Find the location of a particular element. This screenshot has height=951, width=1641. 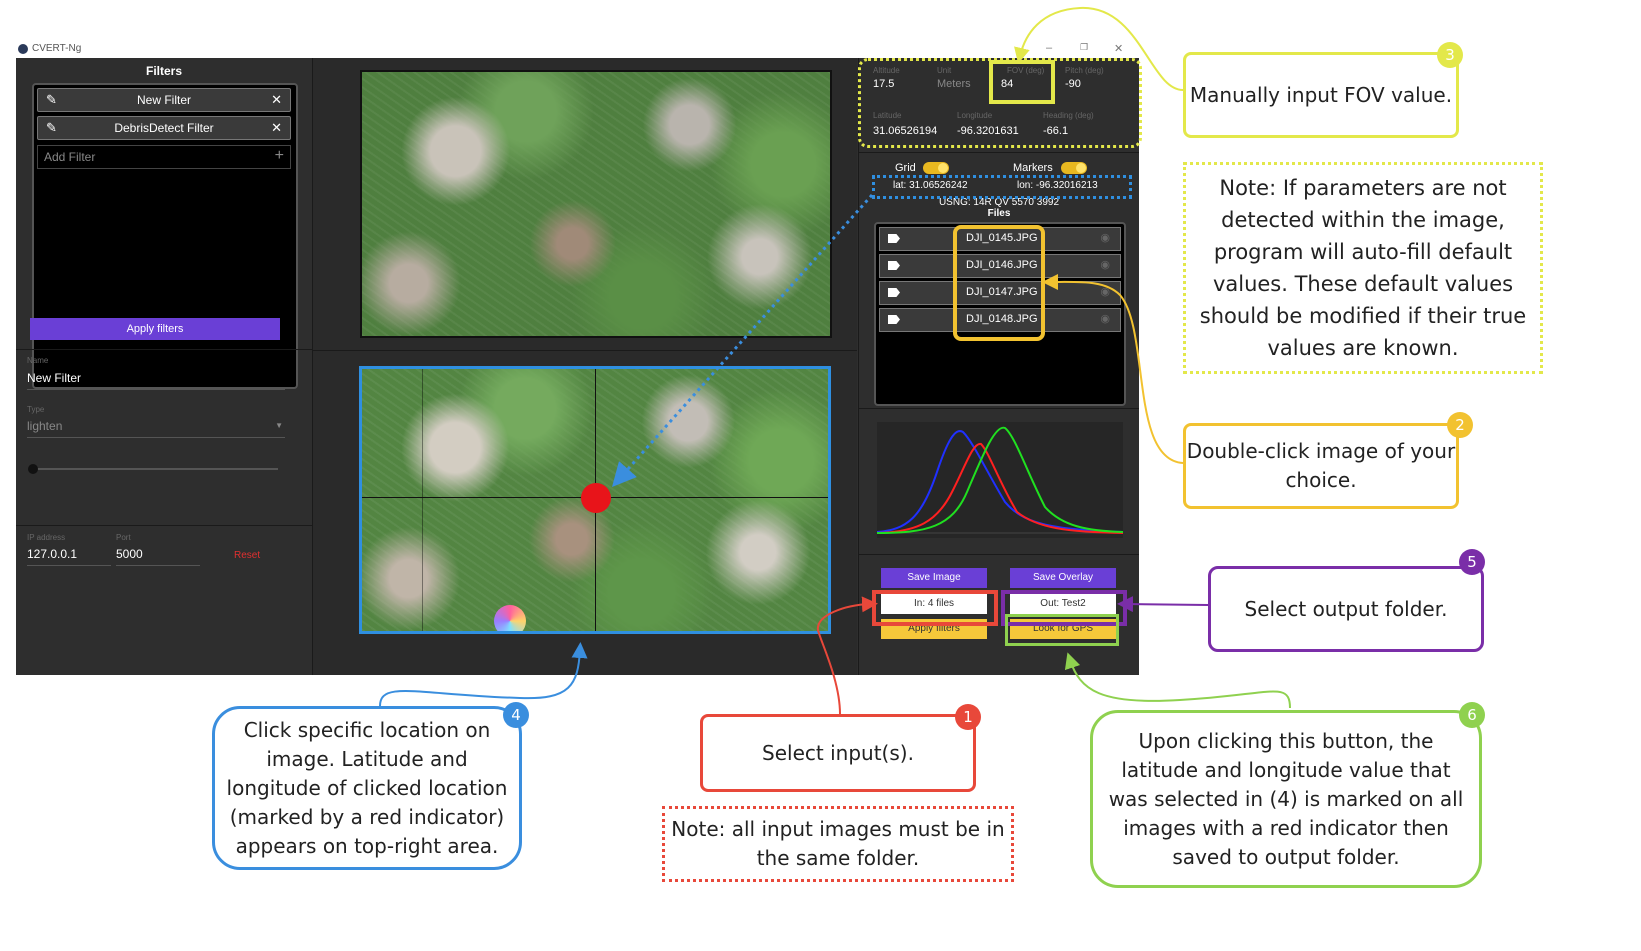

callout-1: Select input(s). is located at coordinates (838, 753).